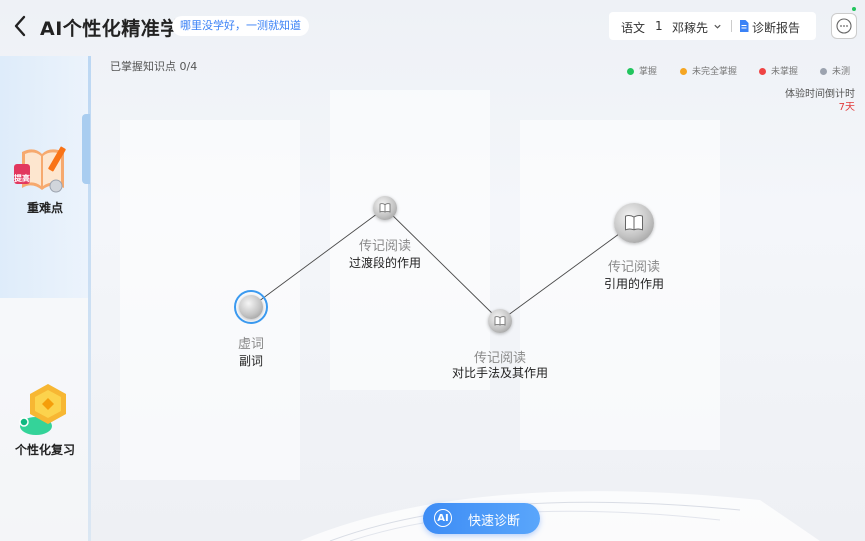 The width and height of the screenshot is (865, 541). What do you see at coordinates (494, 521) in the screenshot?
I see `diagnose-label: 快速诊断` at bounding box center [494, 521].